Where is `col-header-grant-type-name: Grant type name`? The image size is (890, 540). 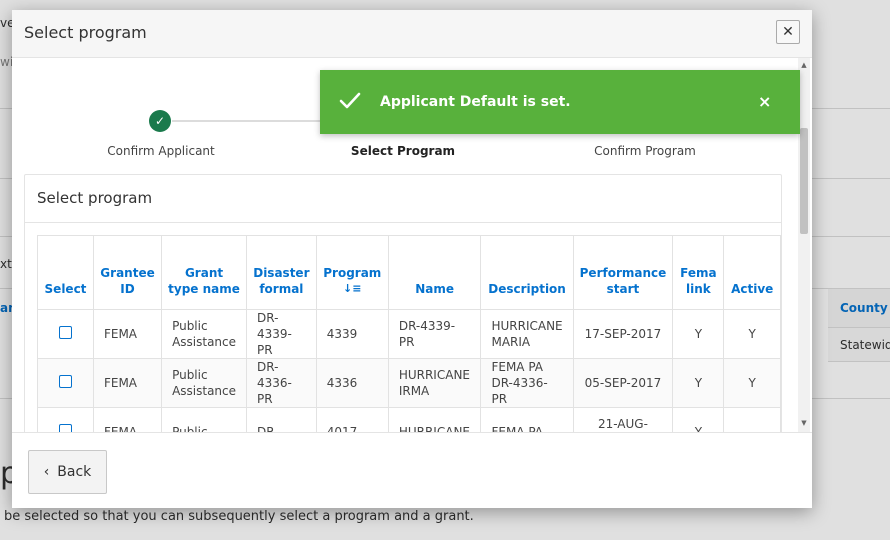
col-header-grant-type-name: Grant type name is located at coordinates (204, 272).